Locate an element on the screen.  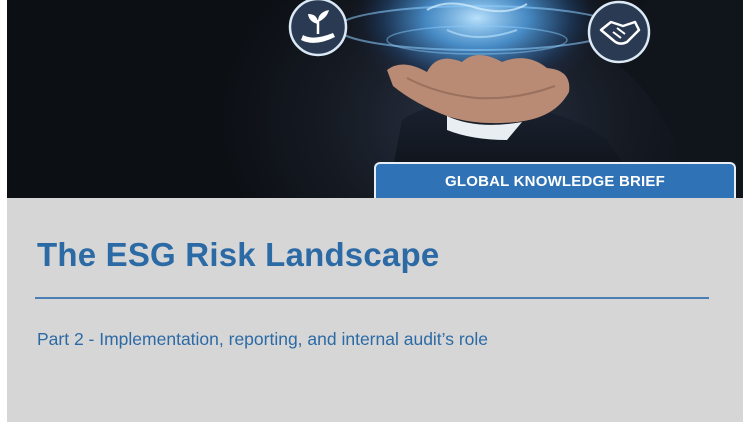
page-title: The ESG Risk Landscape is located at coordinates (238, 254).